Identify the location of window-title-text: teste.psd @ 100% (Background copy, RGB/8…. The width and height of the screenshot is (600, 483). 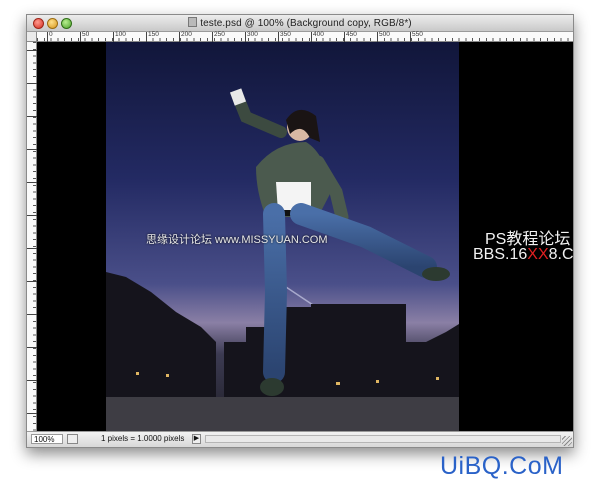
(306, 23).